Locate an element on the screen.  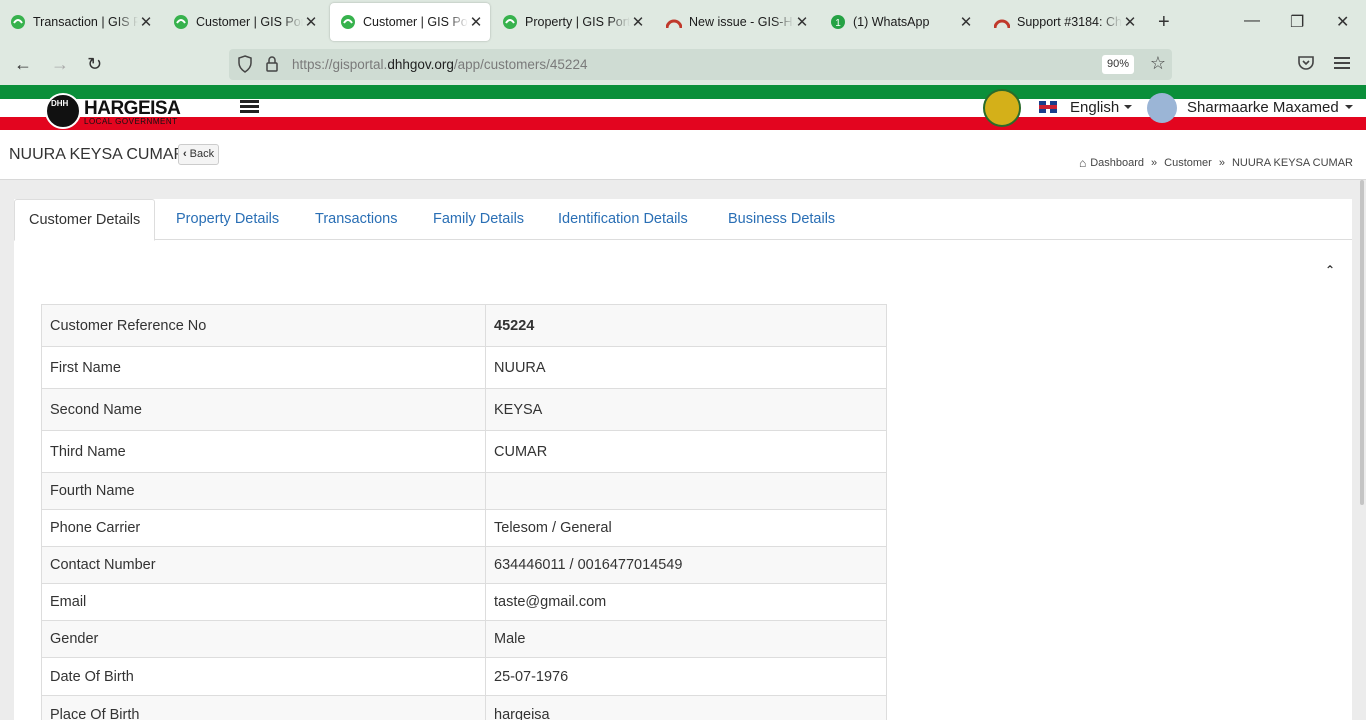
browser-tab-customer-1: Customer | GIS Portal ✕ is located at coordinates (244, 22).